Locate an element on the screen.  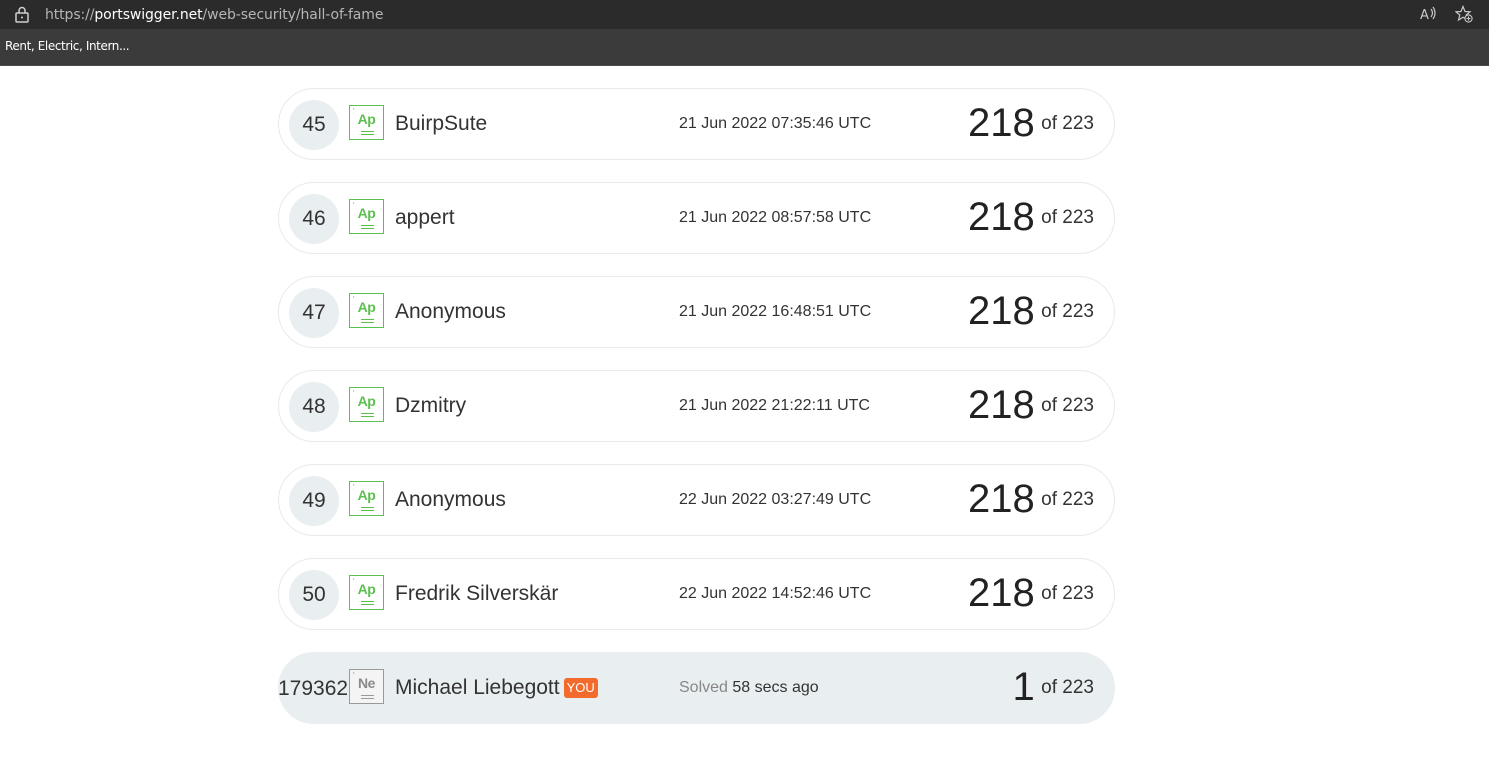
user-name-text: Michael Liebegott is located at coordinates (477, 687).